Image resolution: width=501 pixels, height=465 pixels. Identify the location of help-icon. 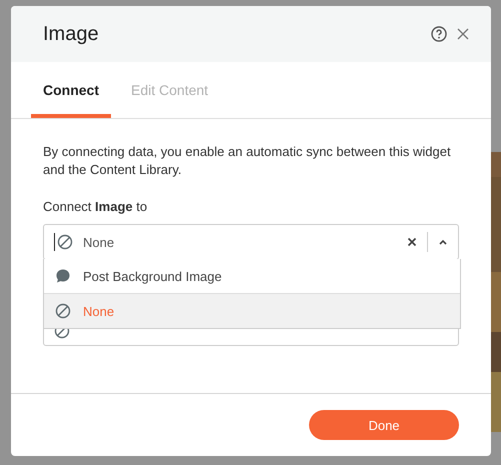
(439, 34).